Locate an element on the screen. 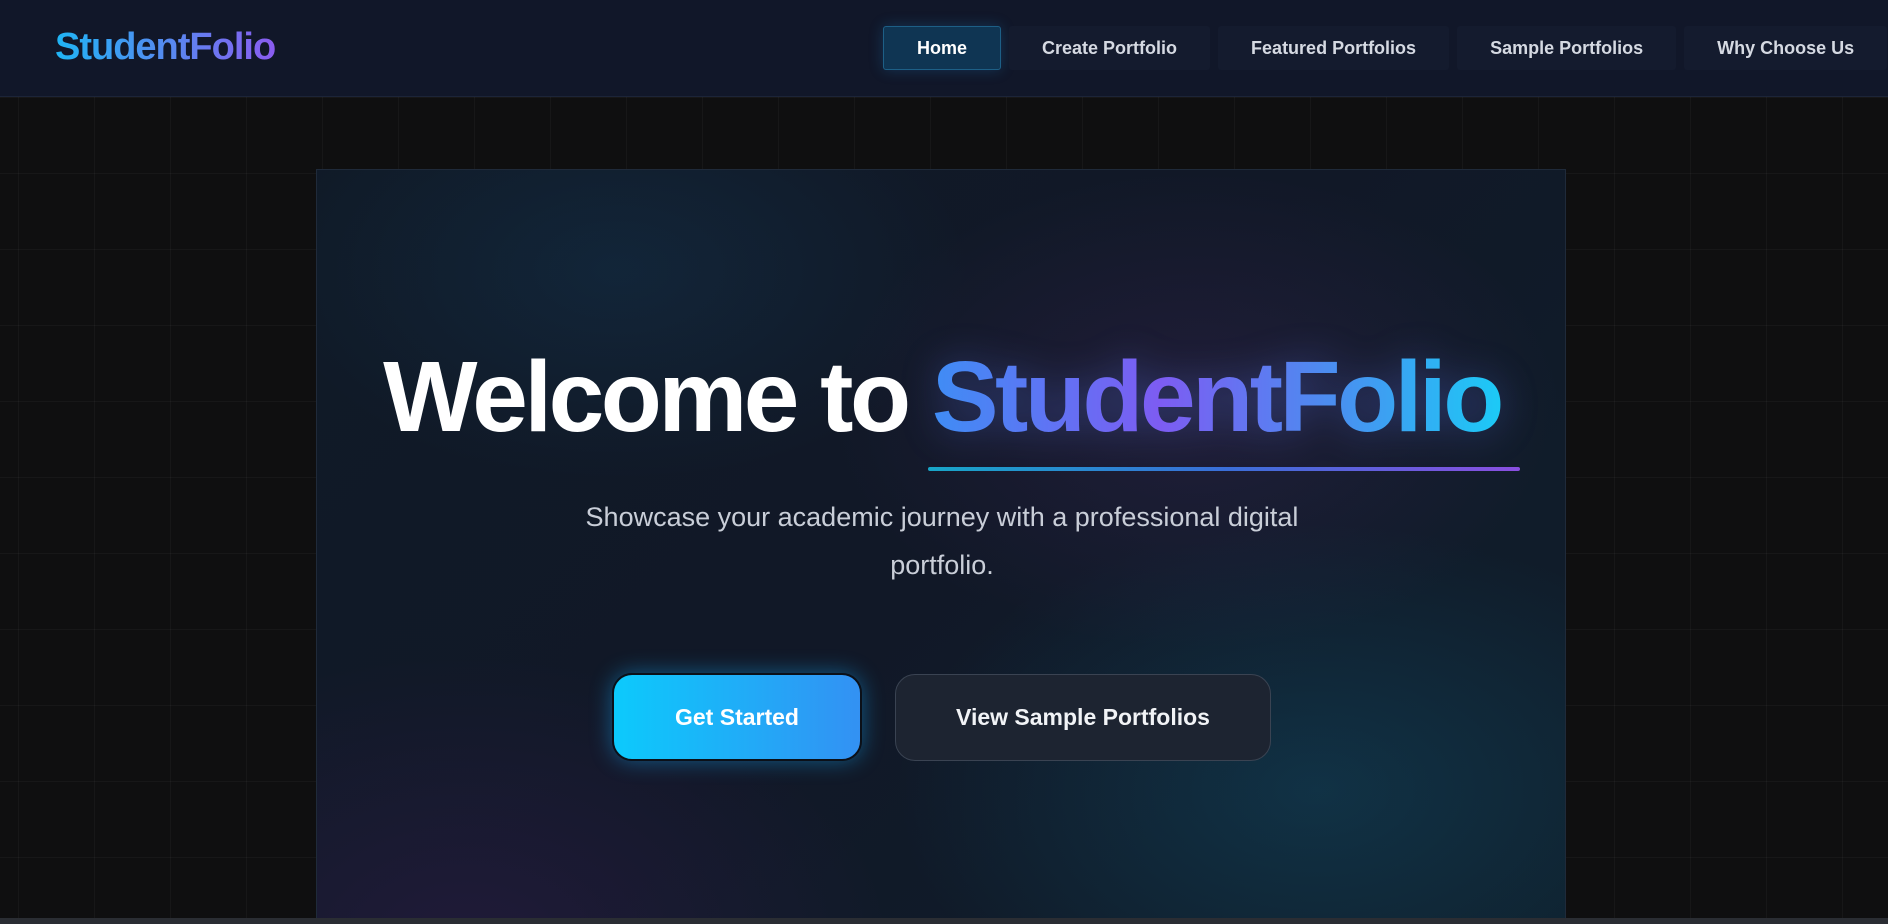  headline-lead: Welcome to is located at coordinates (647, 397).